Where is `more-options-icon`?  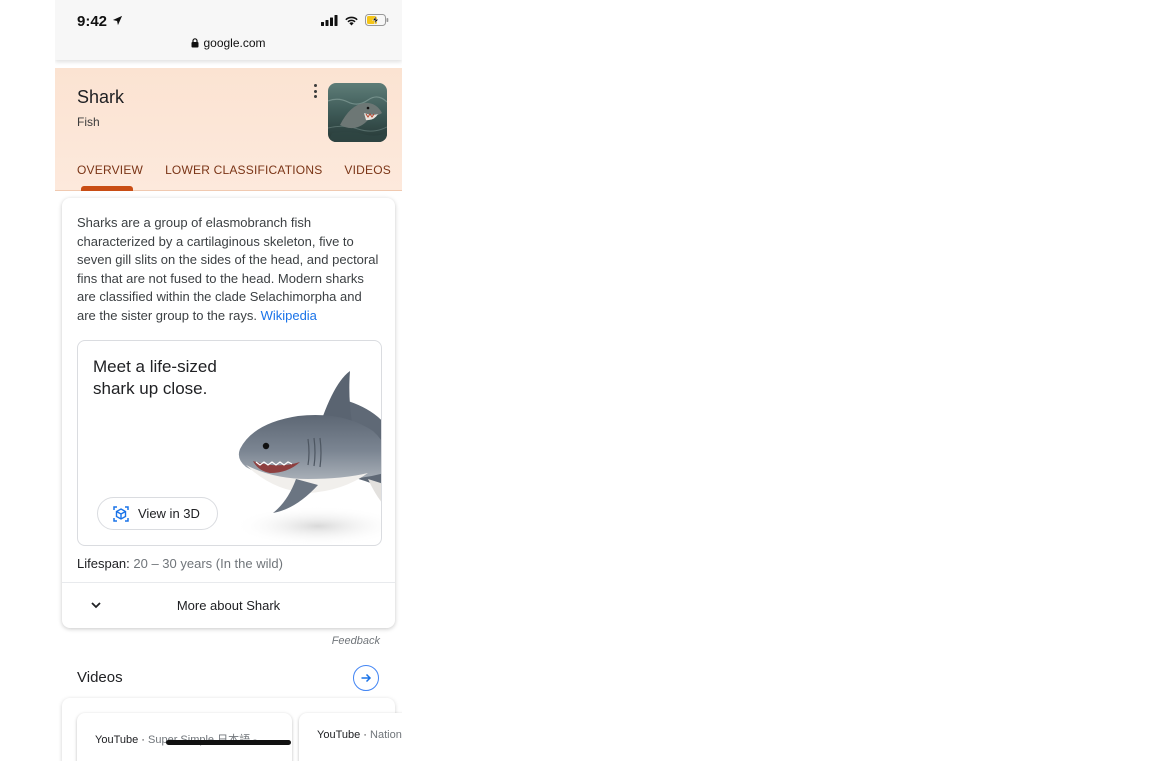
more-options-icon is located at coordinates (315, 91).